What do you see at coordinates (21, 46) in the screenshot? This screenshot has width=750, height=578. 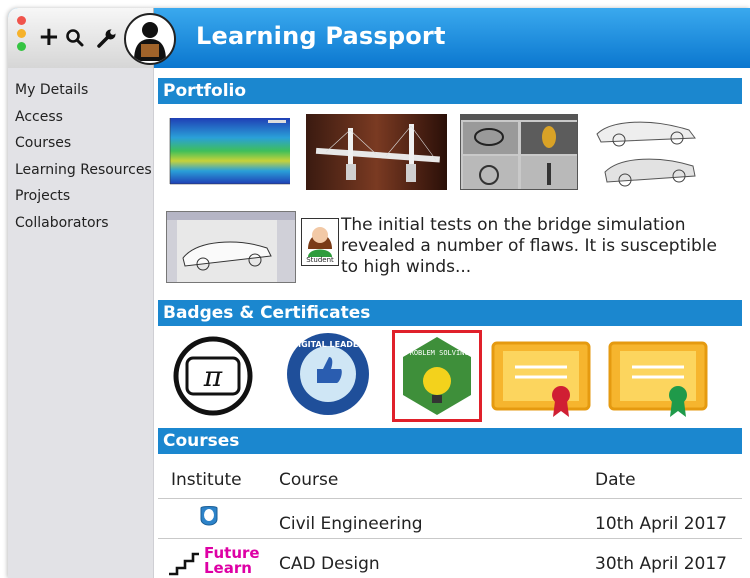 I see `zoom-window-button` at bounding box center [21, 46].